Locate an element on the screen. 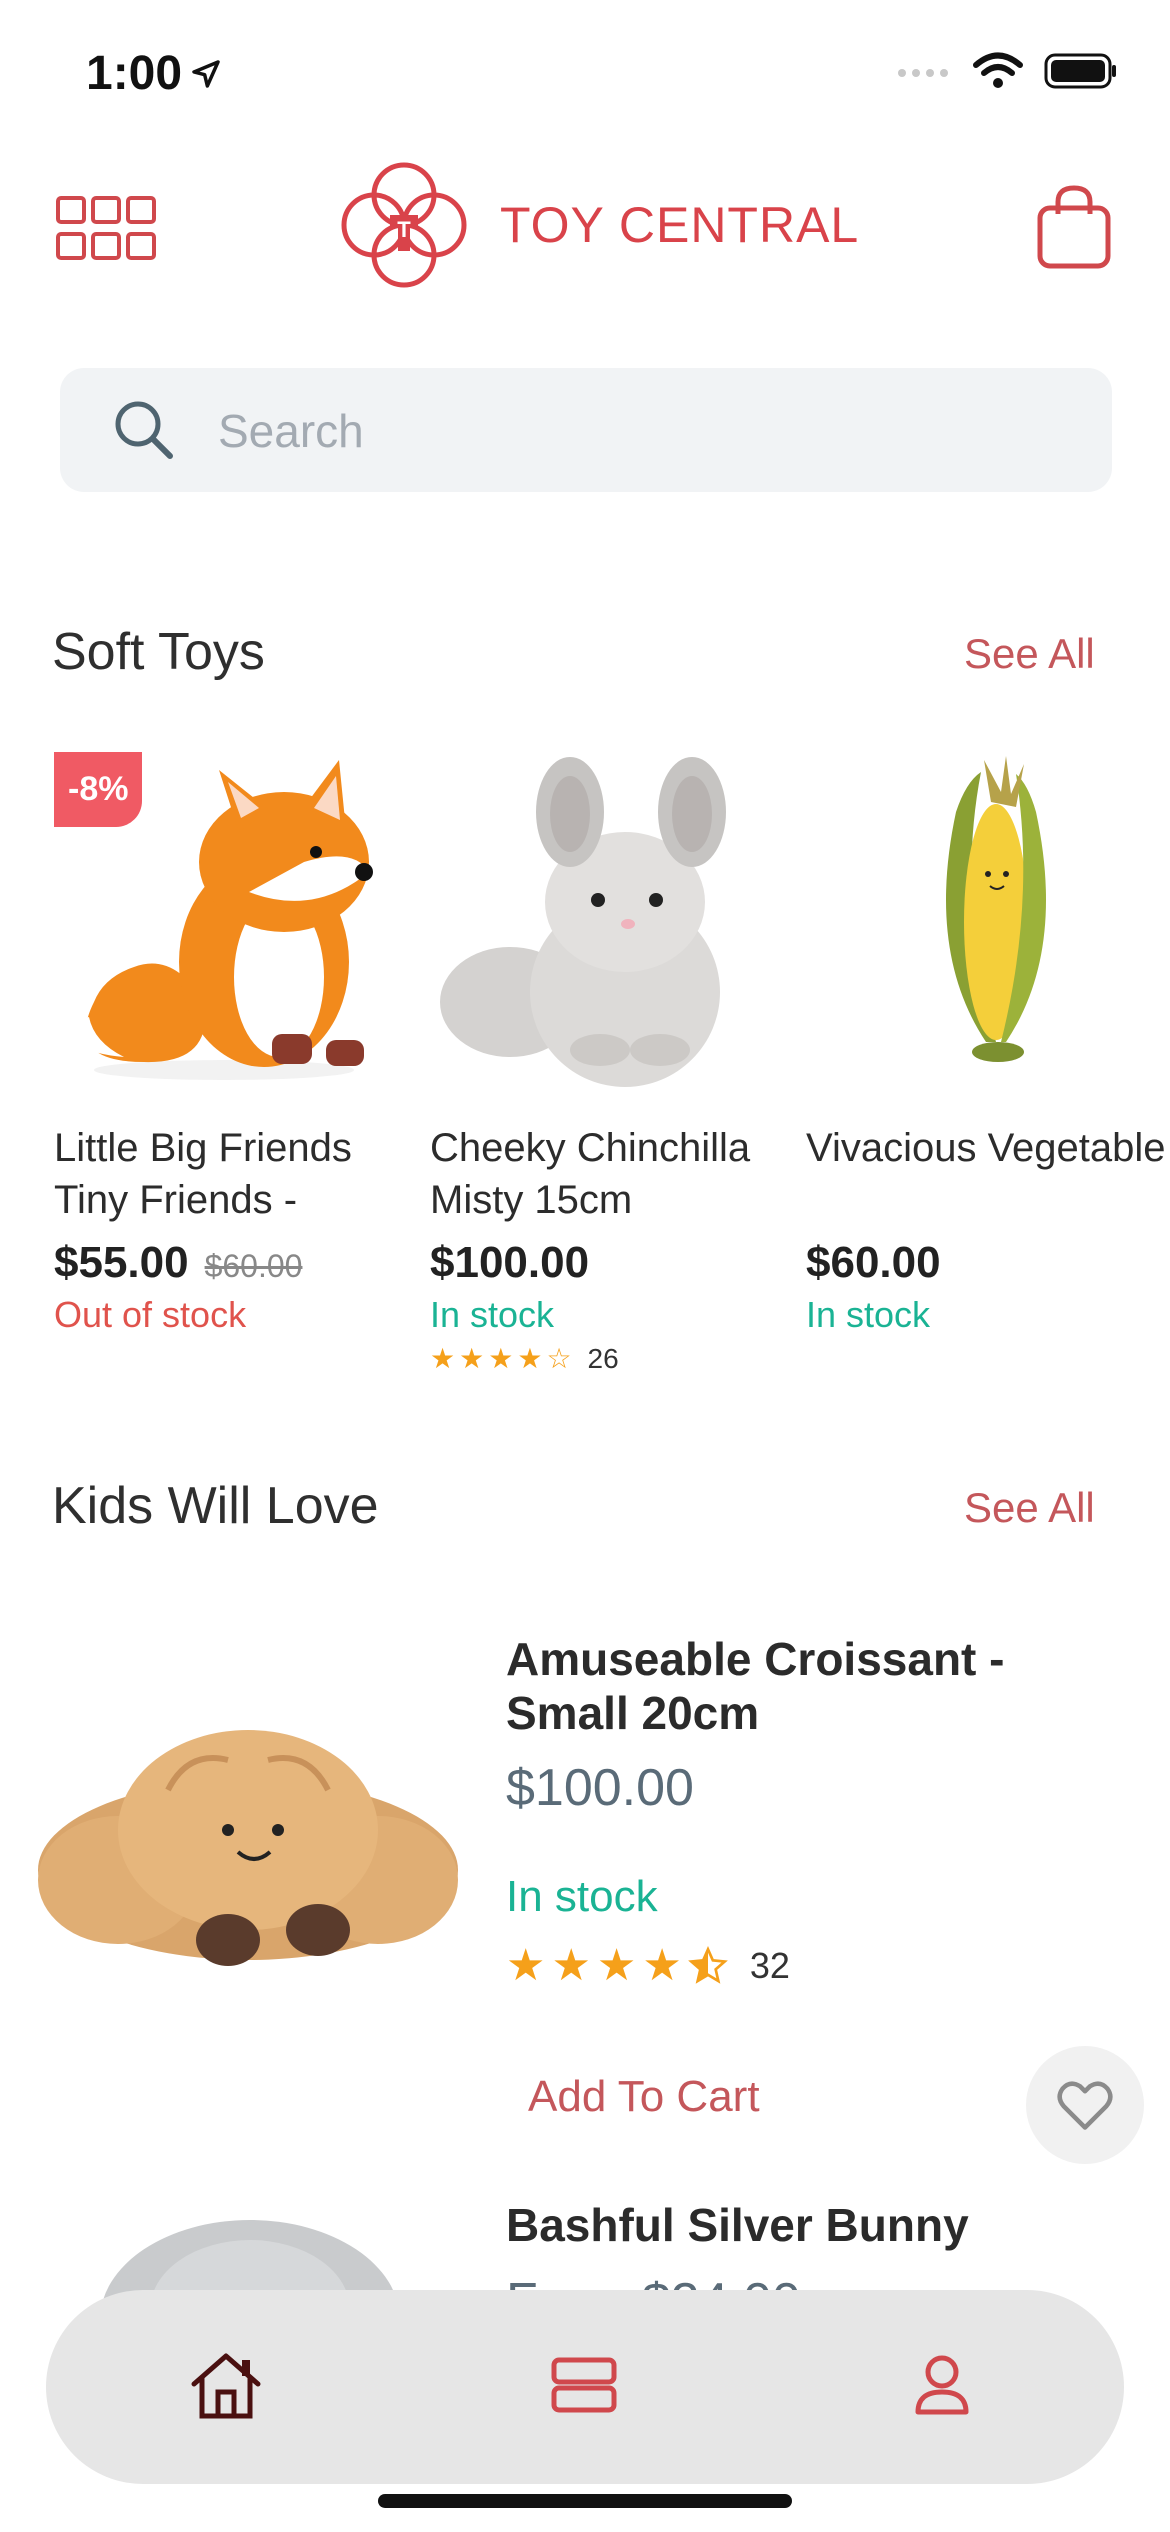 The height and width of the screenshot is (2532, 1170). shopping-bag-icon is located at coordinates (1074, 227).